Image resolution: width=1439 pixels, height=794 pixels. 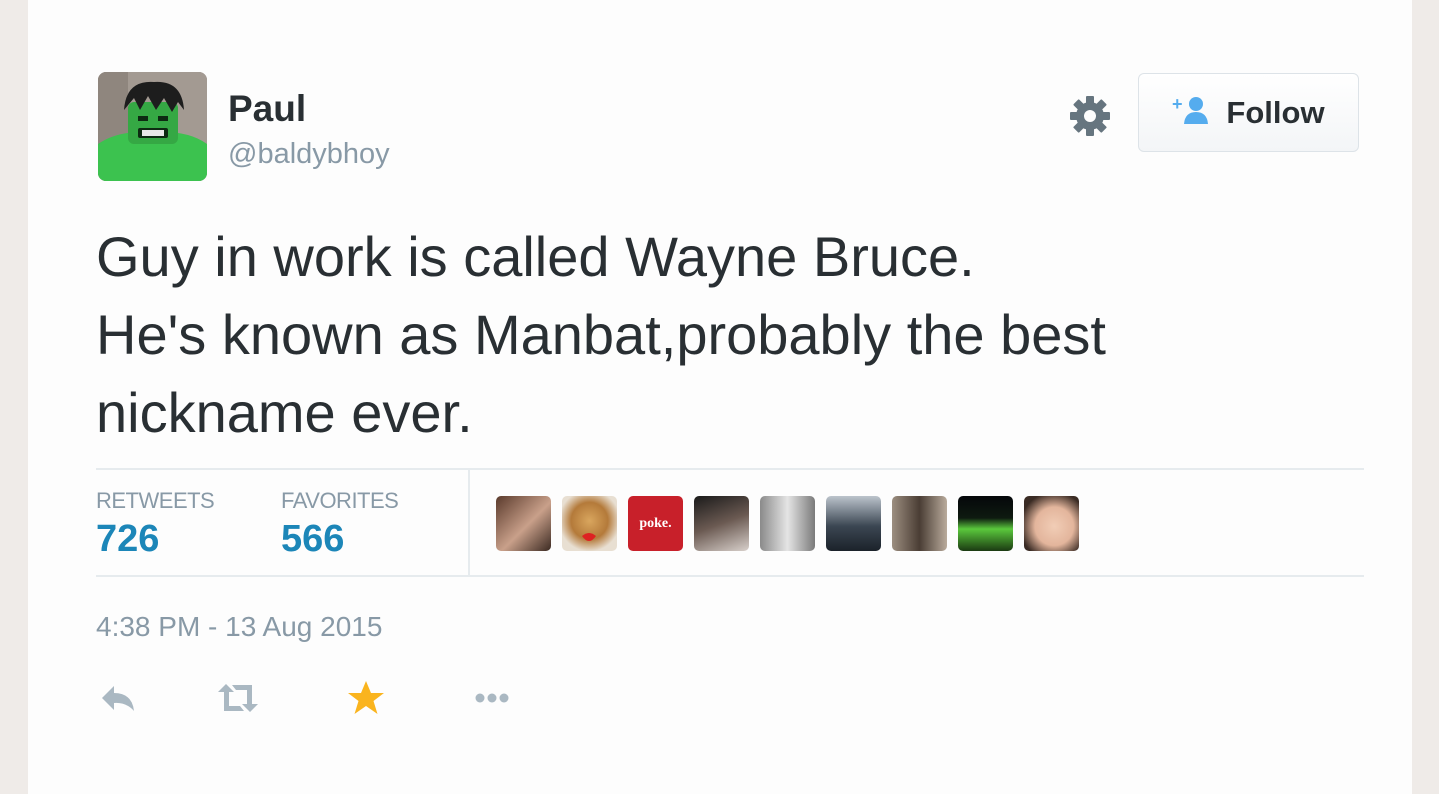 I want to click on reply-icon, so click(x=118, y=700).